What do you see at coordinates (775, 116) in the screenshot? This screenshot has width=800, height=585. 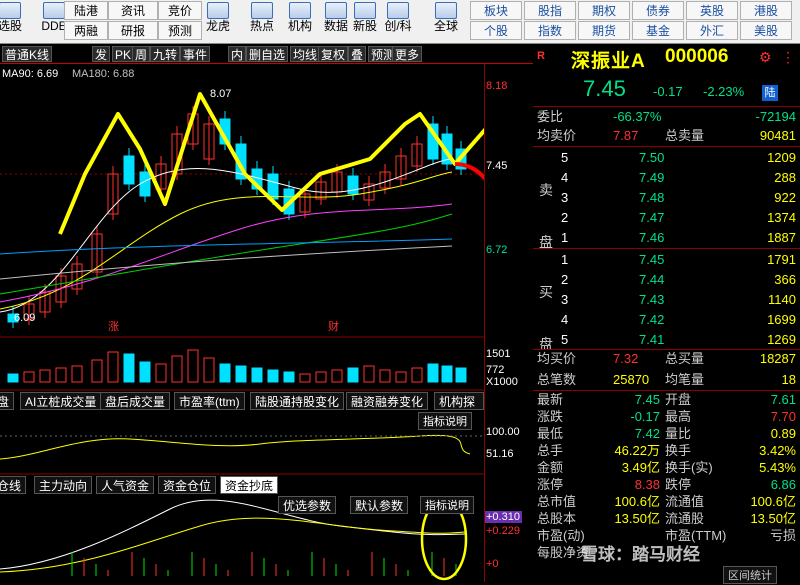 I see `weicha-value: -72194` at bounding box center [775, 116].